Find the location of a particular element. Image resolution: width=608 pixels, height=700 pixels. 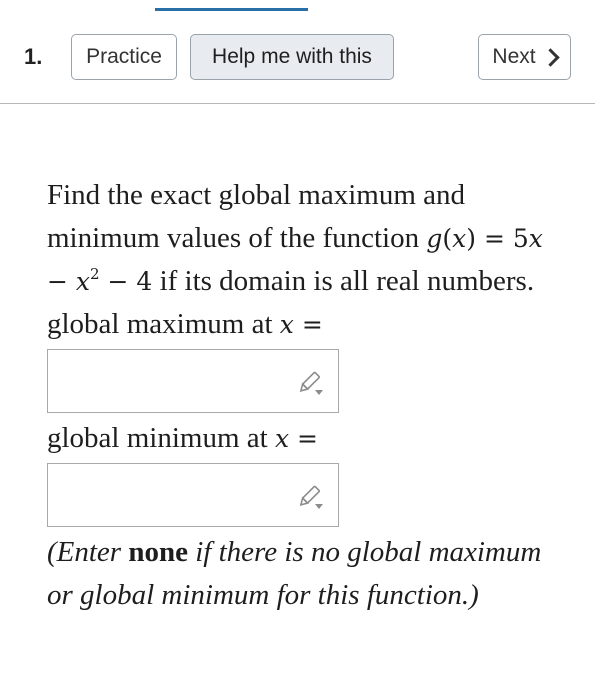

active-tab-indicator is located at coordinates (231, 9).